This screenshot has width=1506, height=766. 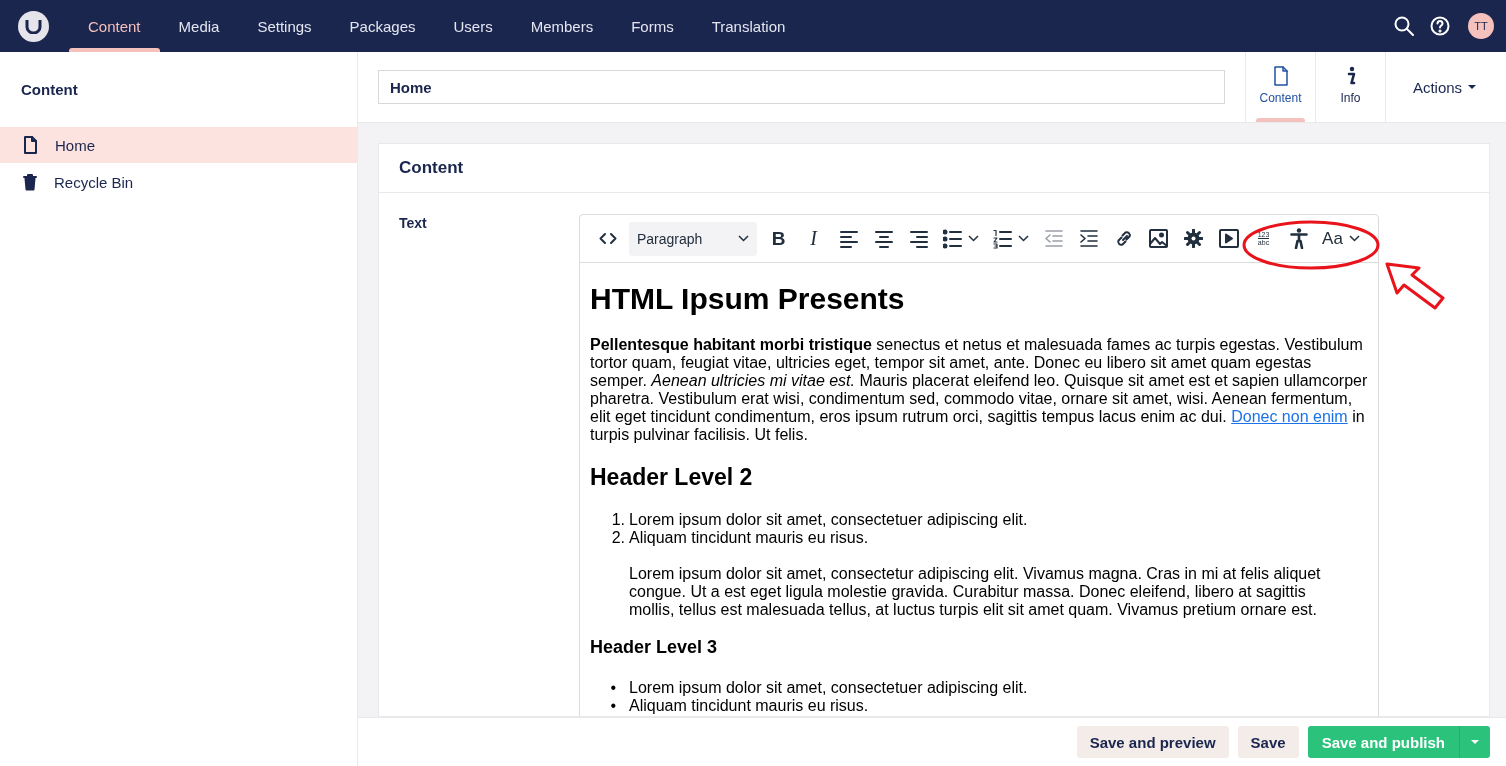 I want to click on play-icon, so click(x=1228, y=238).